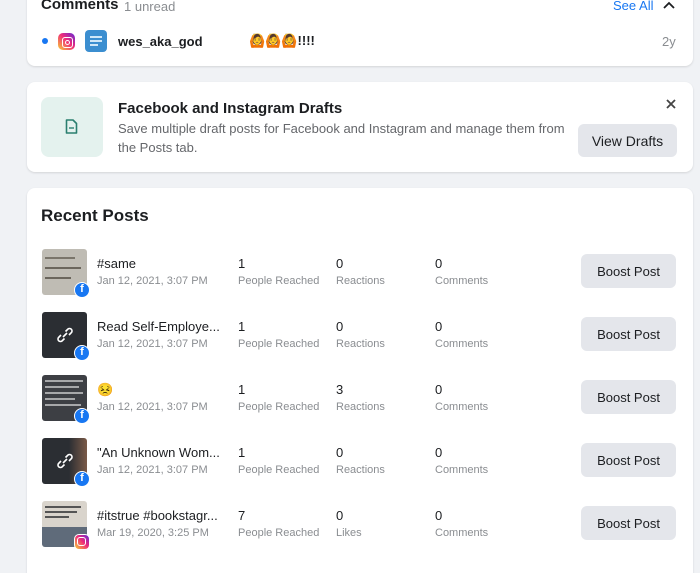 Image resolution: width=700 pixels, height=573 pixels. Describe the element at coordinates (105, 389) in the screenshot. I see `post-title: 😣` at that location.